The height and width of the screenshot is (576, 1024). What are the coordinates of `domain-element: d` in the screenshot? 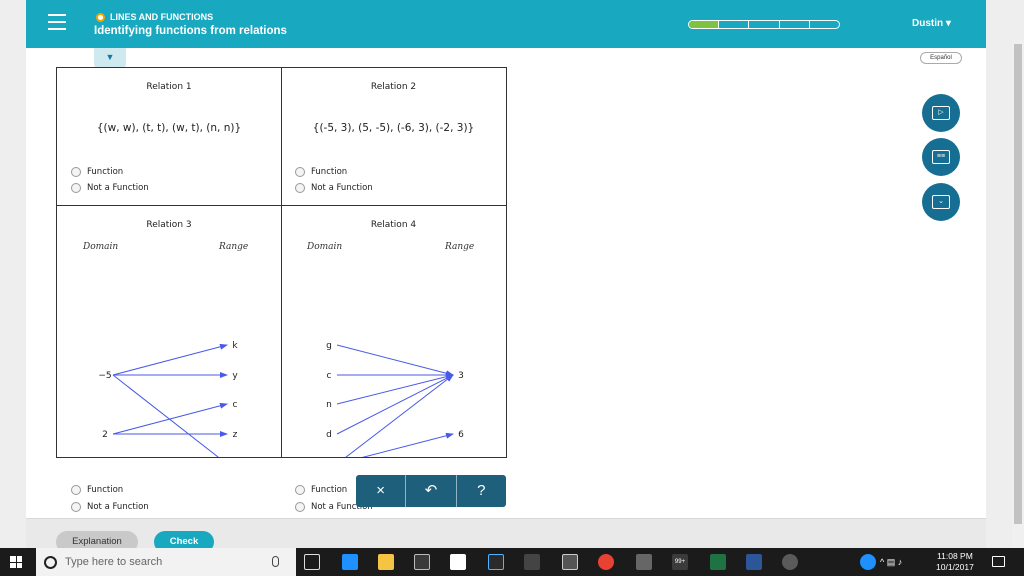 It's located at (329, 435).